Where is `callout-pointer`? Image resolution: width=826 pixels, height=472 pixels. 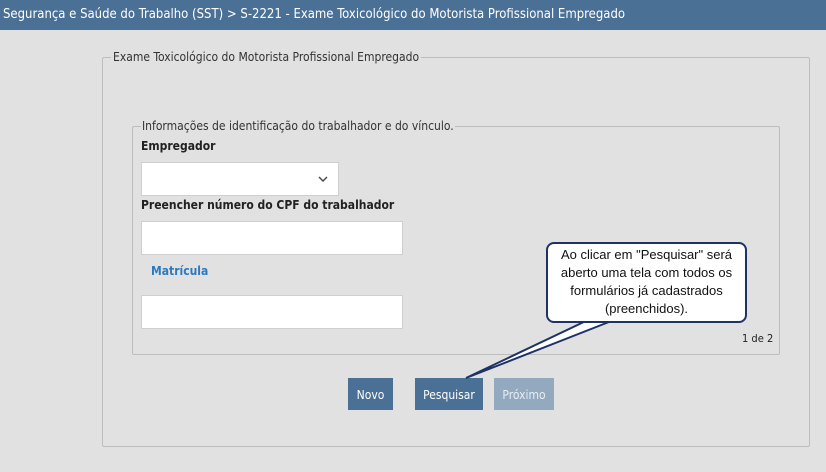
callout-pointer is located at coordinates (540, 349).